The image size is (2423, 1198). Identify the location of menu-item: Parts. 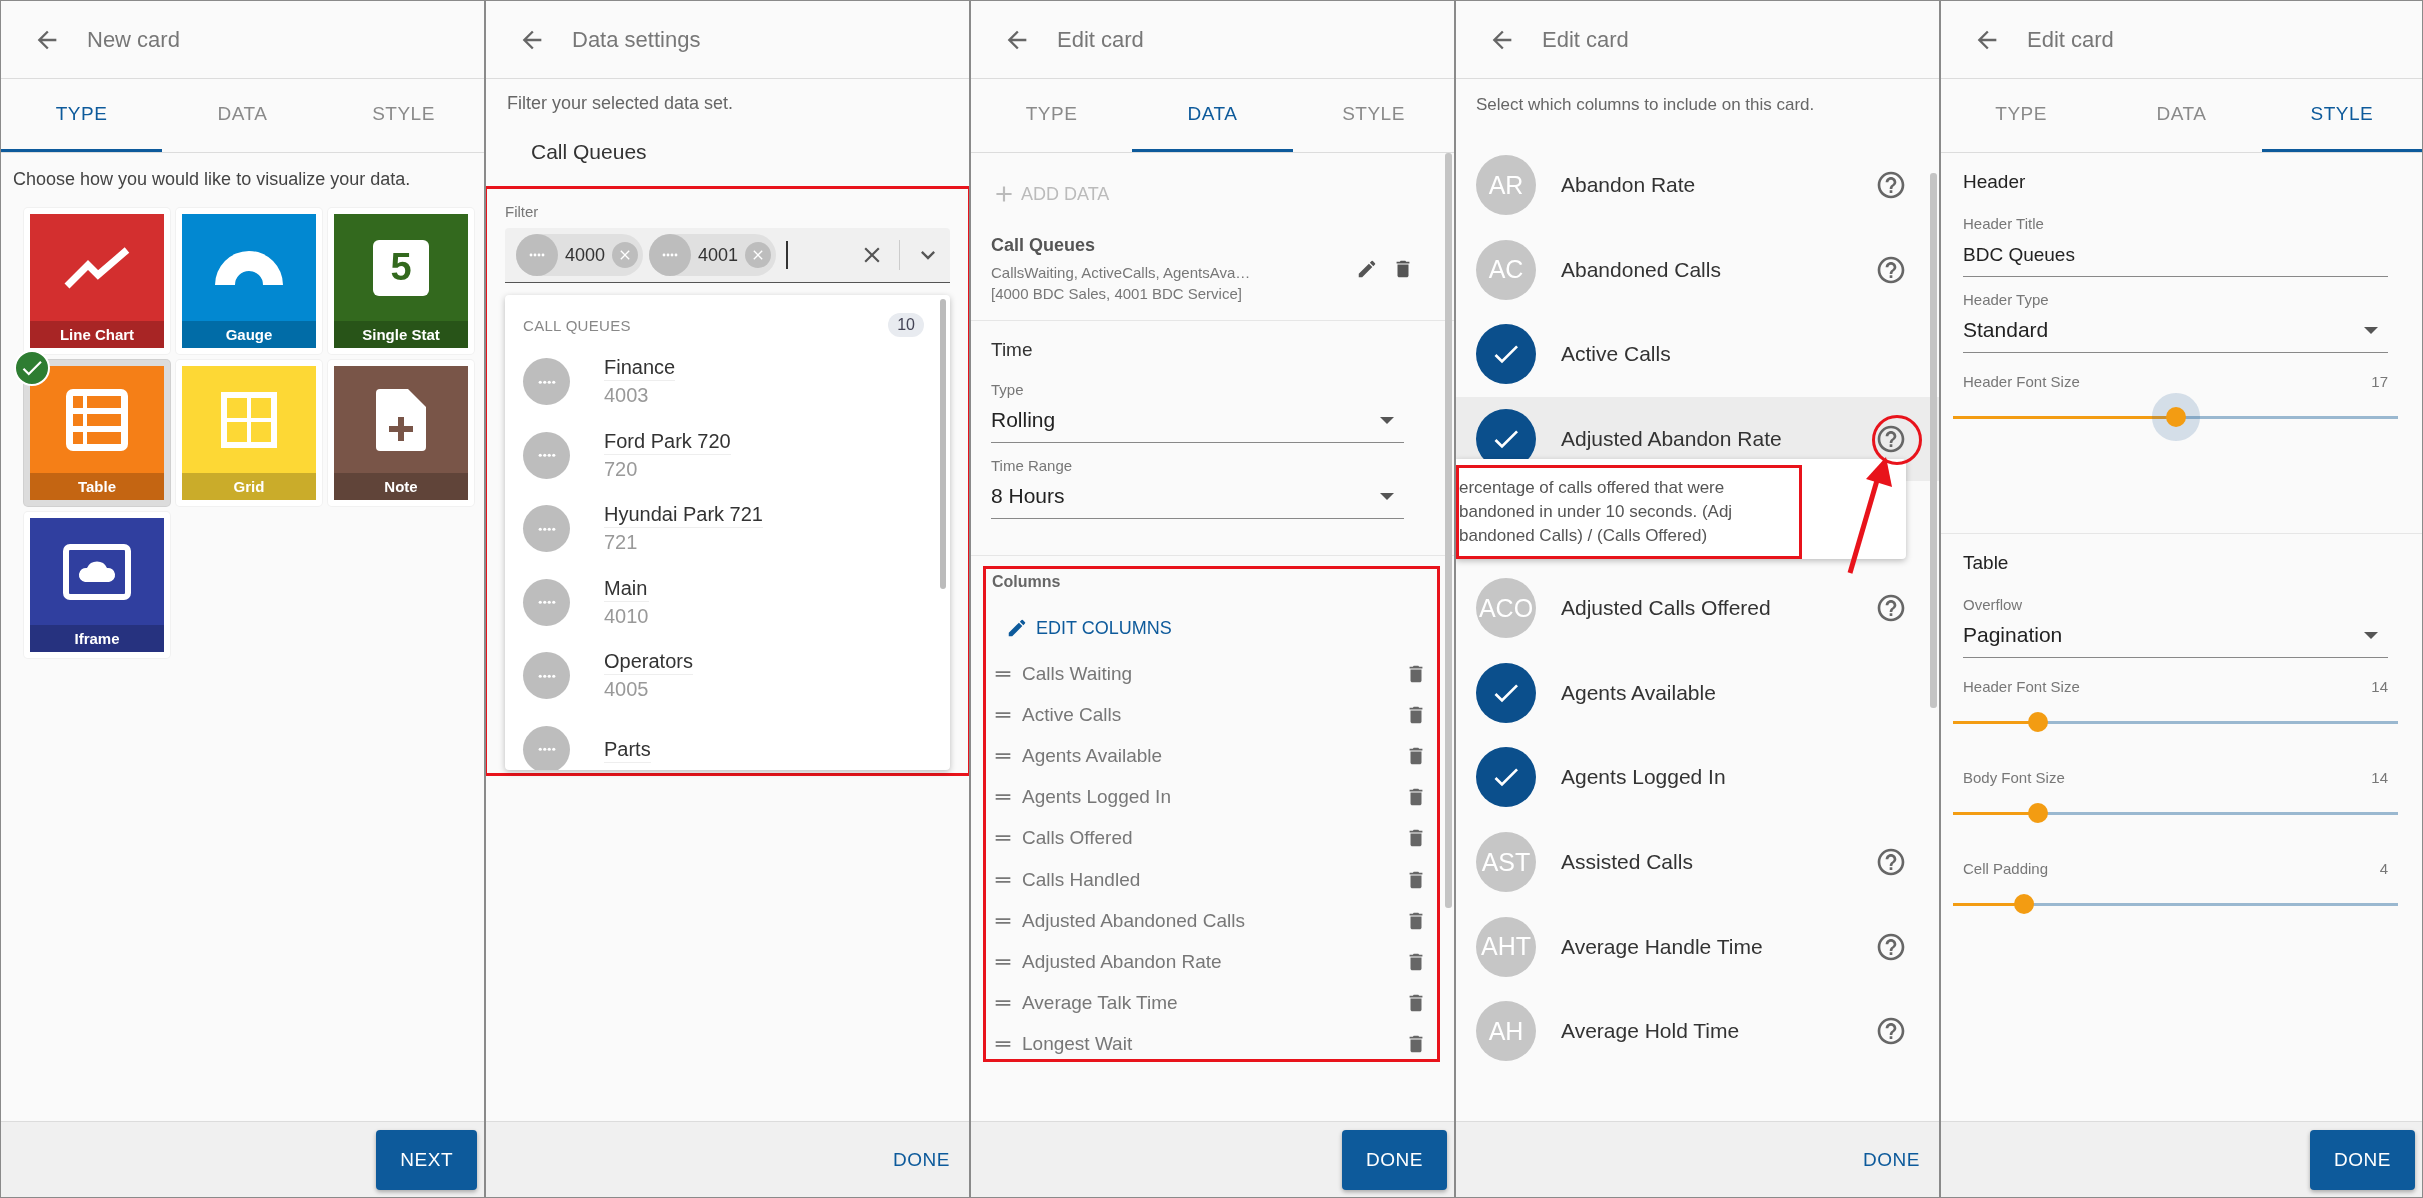
(723, 741).